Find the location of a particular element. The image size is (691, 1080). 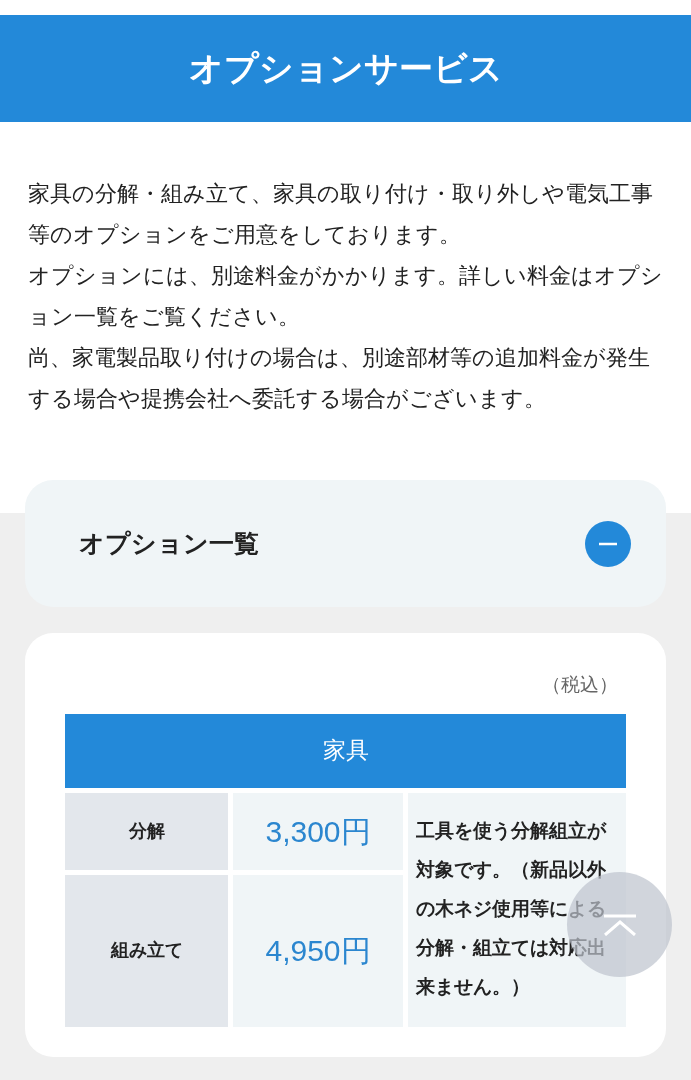

description-text: 家具の分解・組み立て、家具の取り付け・取り外しや電気工事等のオプションをご用意をしております。 is located at coordinates (341, 215).